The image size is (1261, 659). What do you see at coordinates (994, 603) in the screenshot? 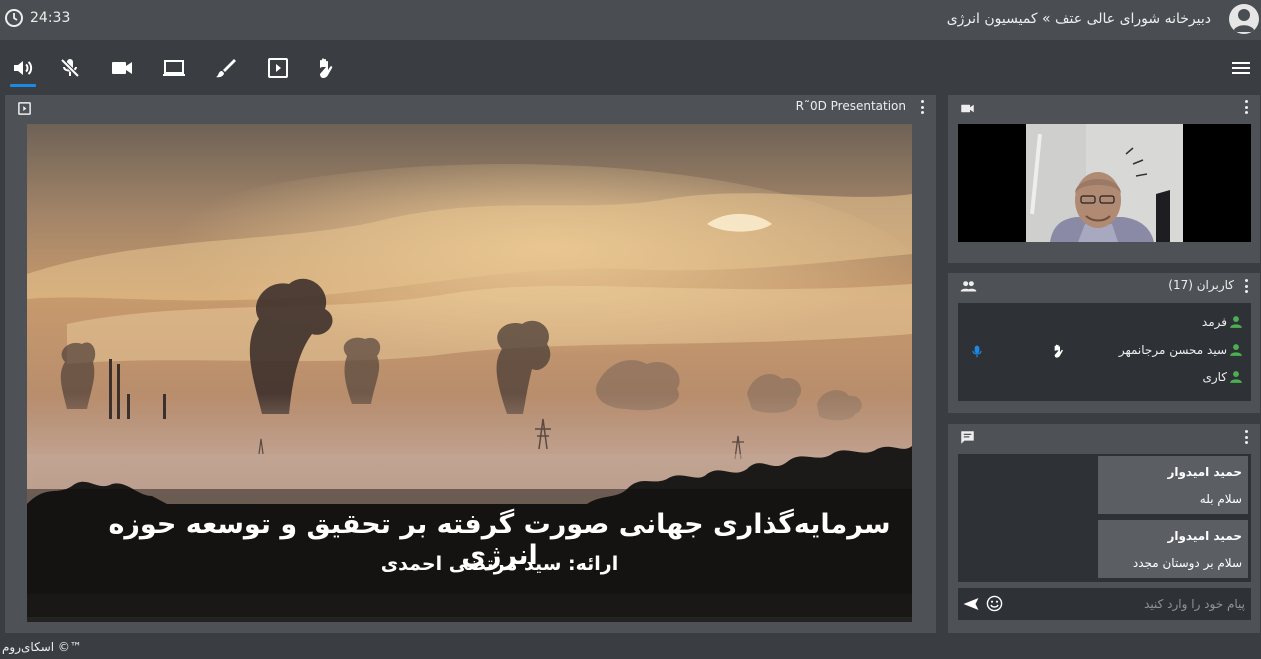
I see `emoji-icon` at bounding box center [994, 603].